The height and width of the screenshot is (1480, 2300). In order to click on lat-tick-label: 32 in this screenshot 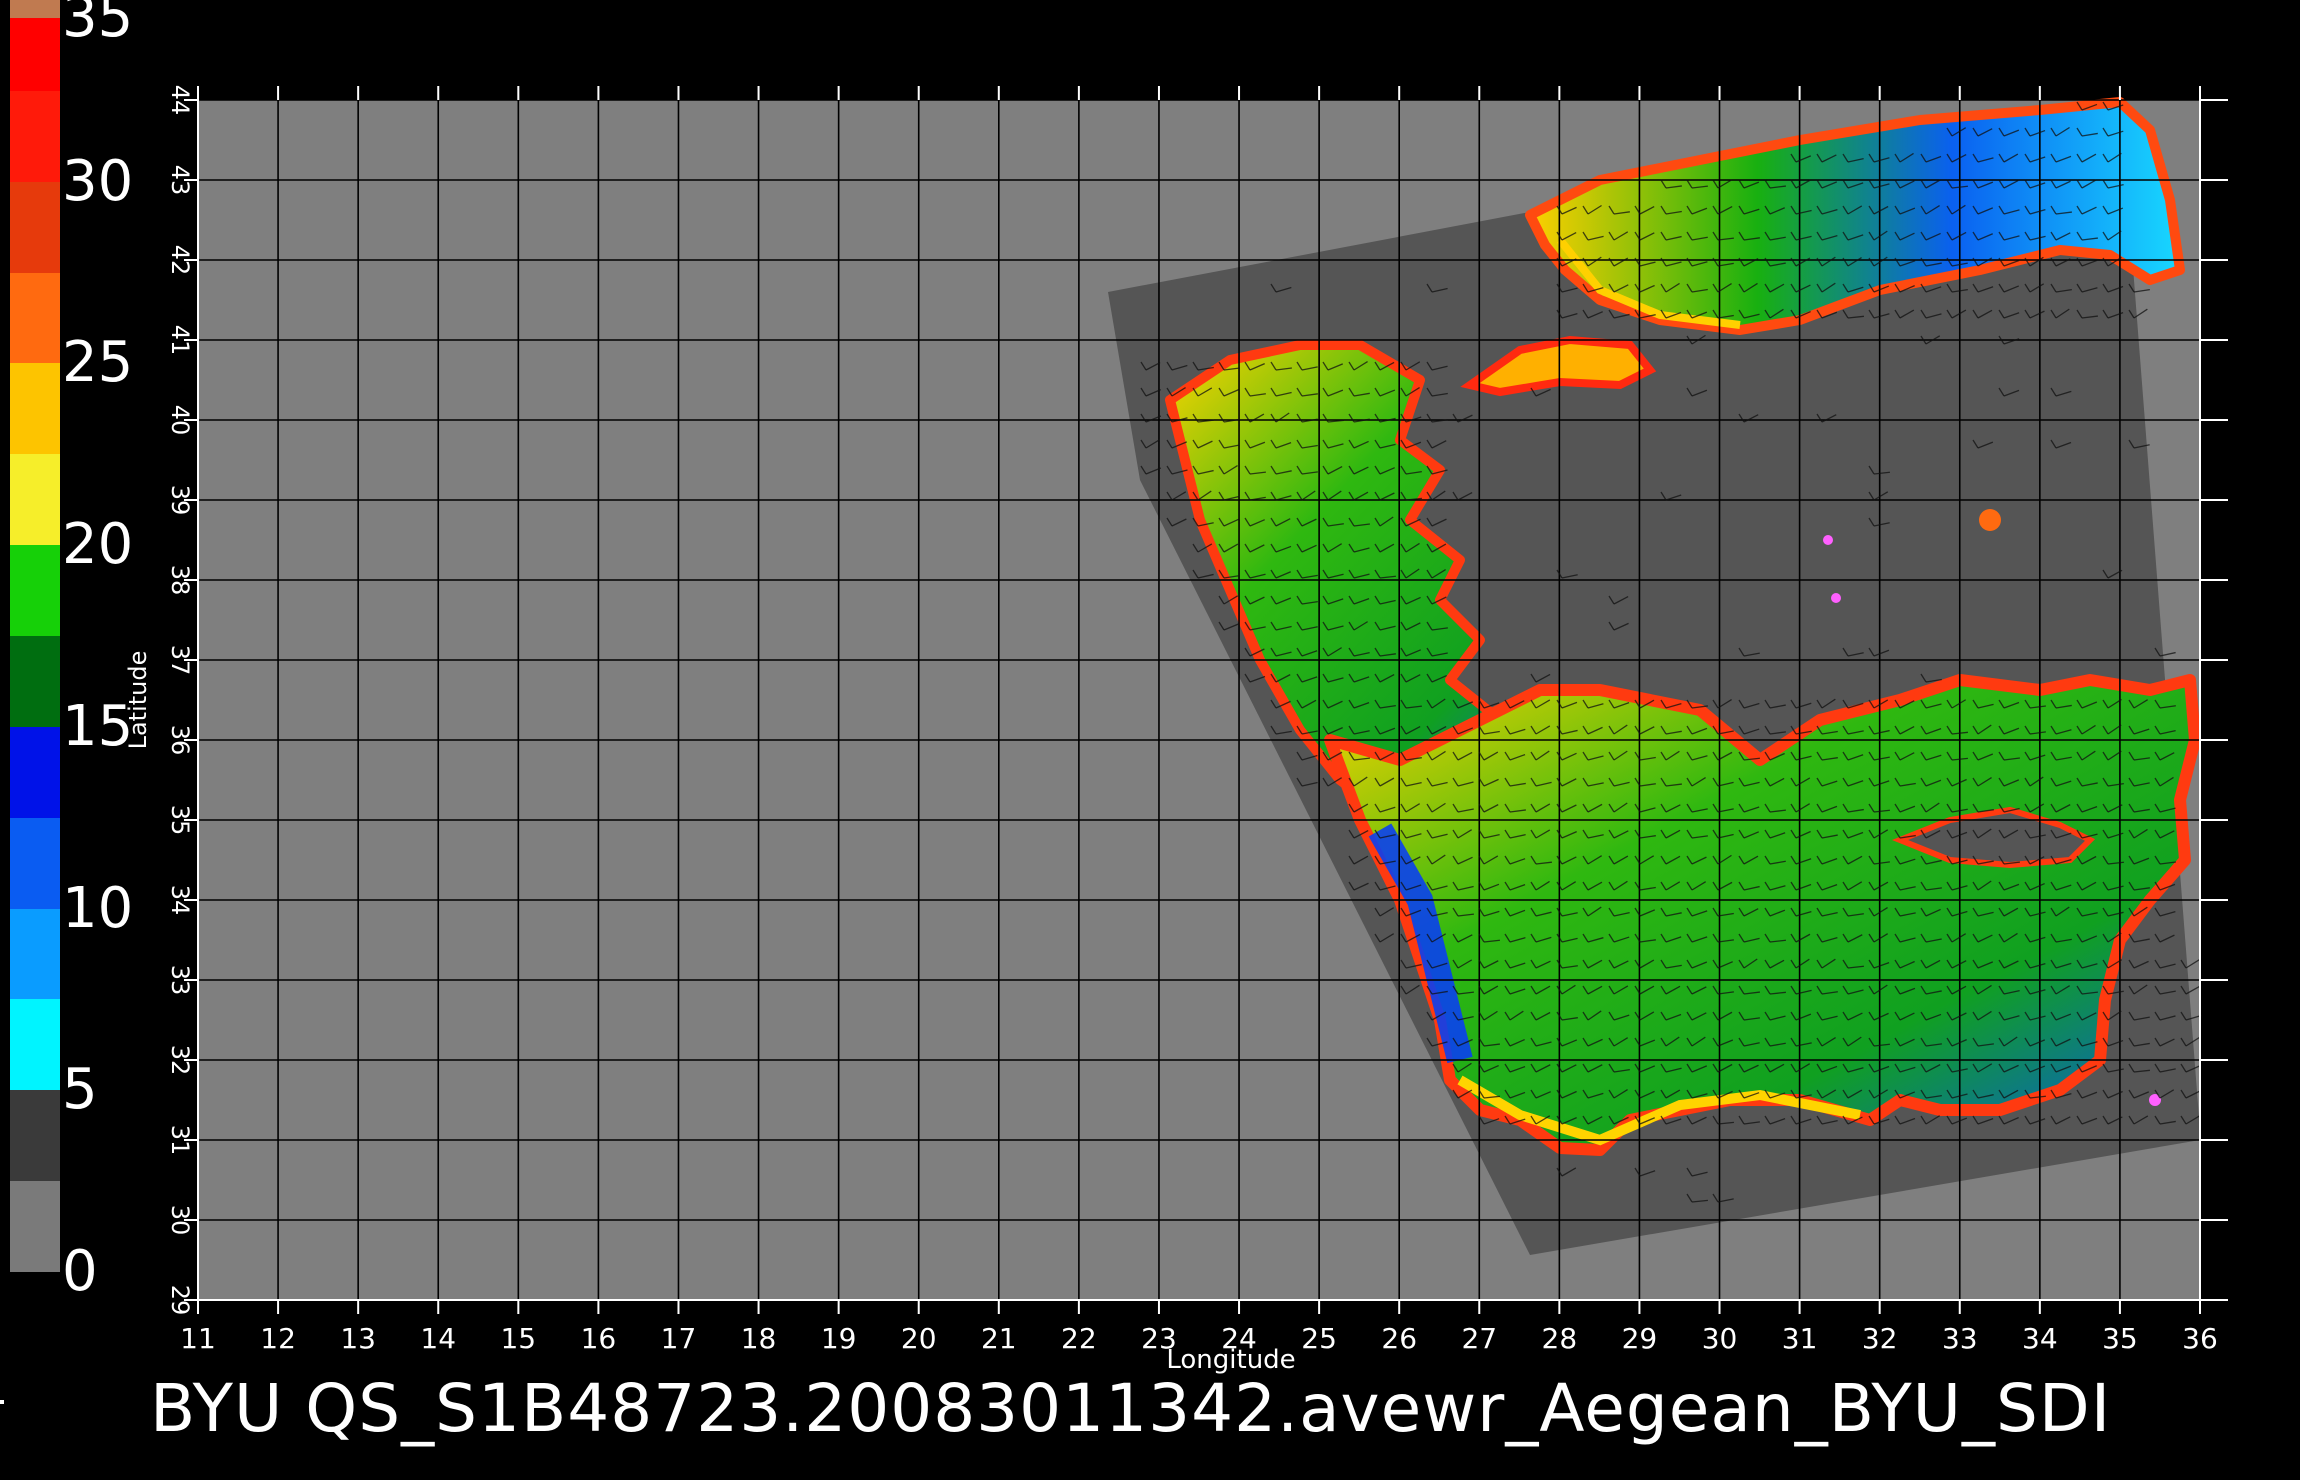, I will do `click(180, 1060)`.